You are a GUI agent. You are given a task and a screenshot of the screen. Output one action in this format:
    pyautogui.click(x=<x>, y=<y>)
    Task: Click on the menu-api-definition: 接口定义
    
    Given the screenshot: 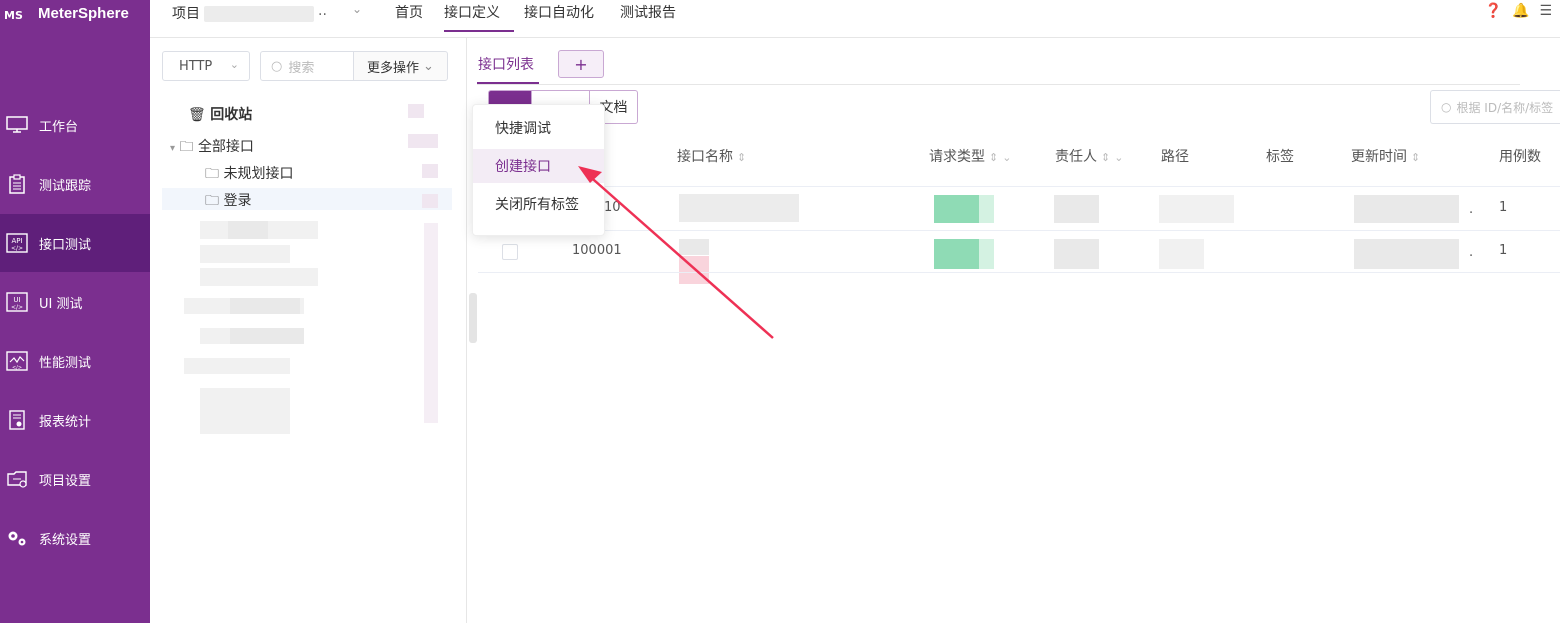 What is the action you would take?
    pyautogui.click(x=472, y=12)
    